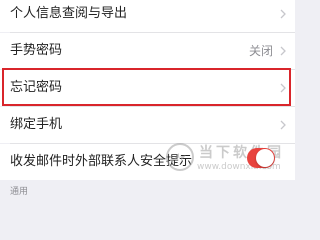 The width and height of the screenshot is (320, 240). Describe the element at coordinates (147, 125) in the screenshot. I see `row-bind-phone: 绑定手机` at that location.